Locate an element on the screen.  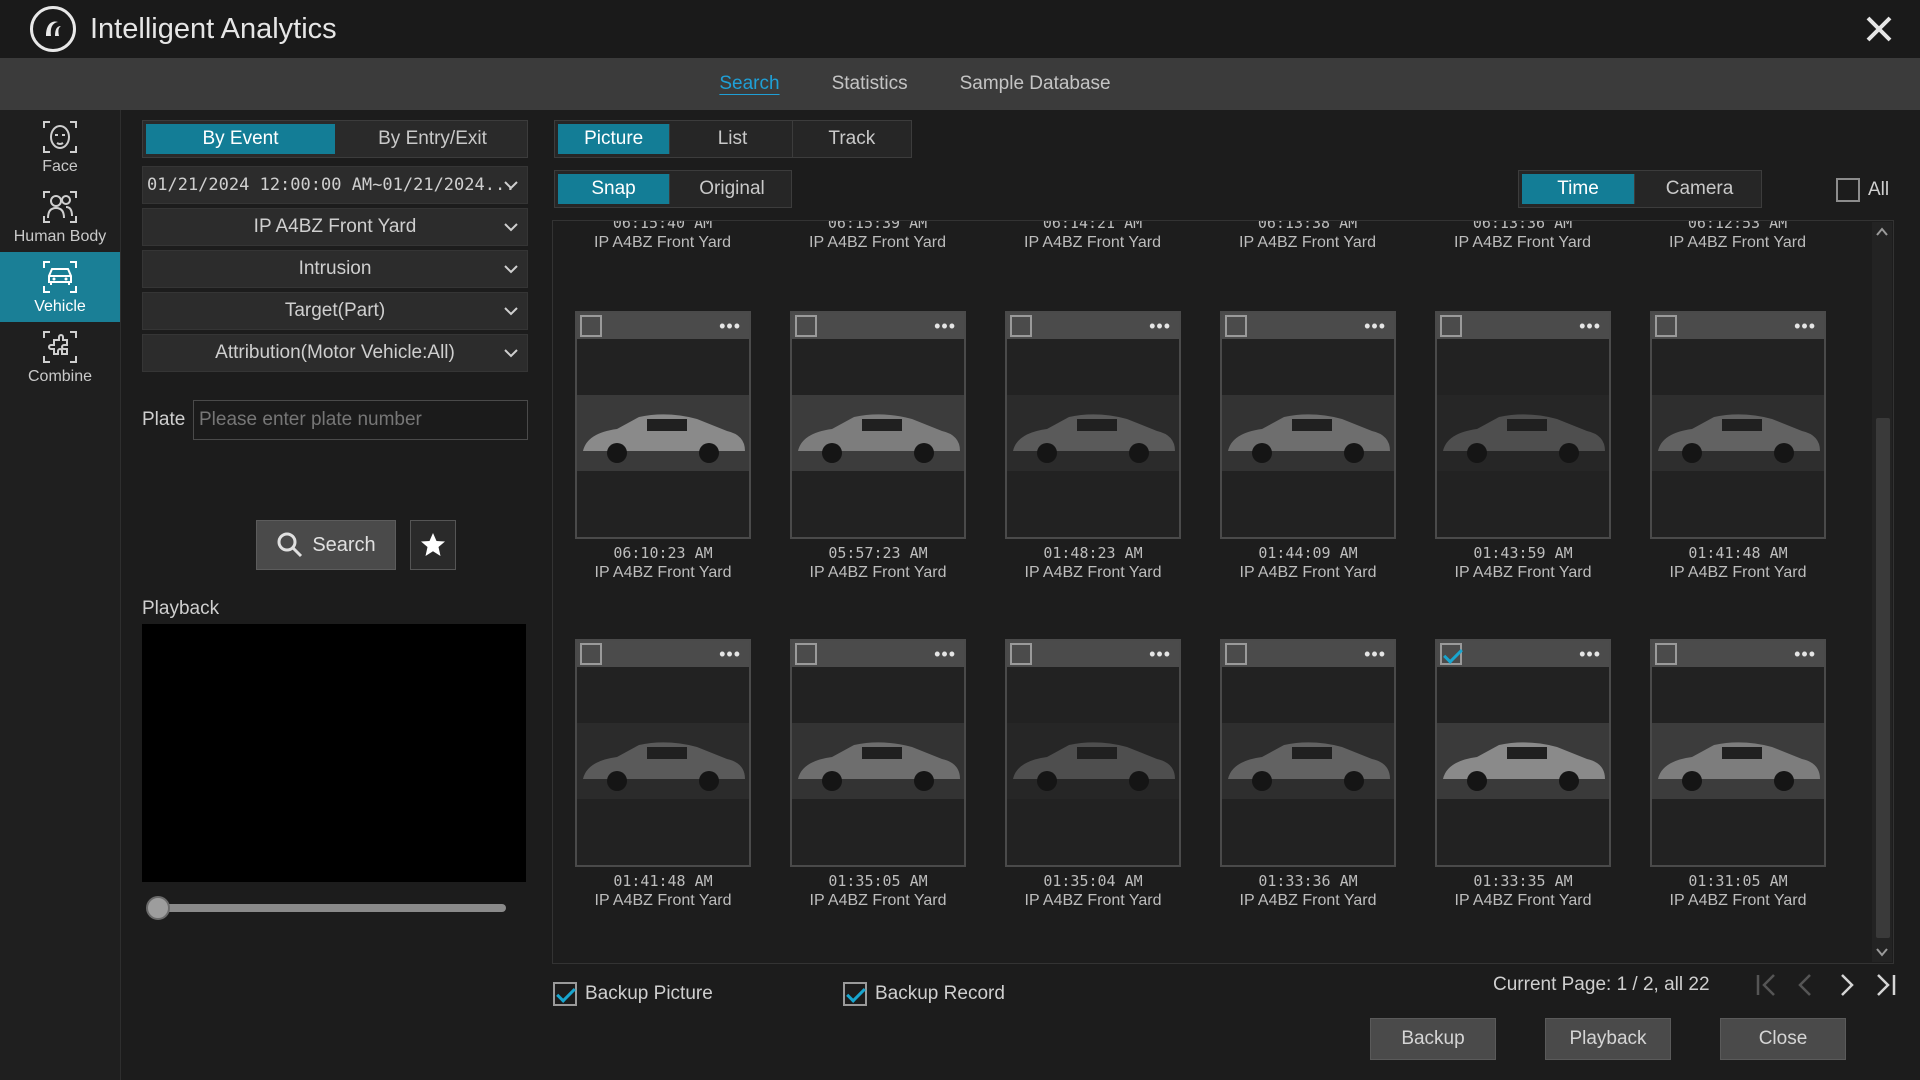
tab-sample-database: Sample Database is located at coordinates (1035, 84).